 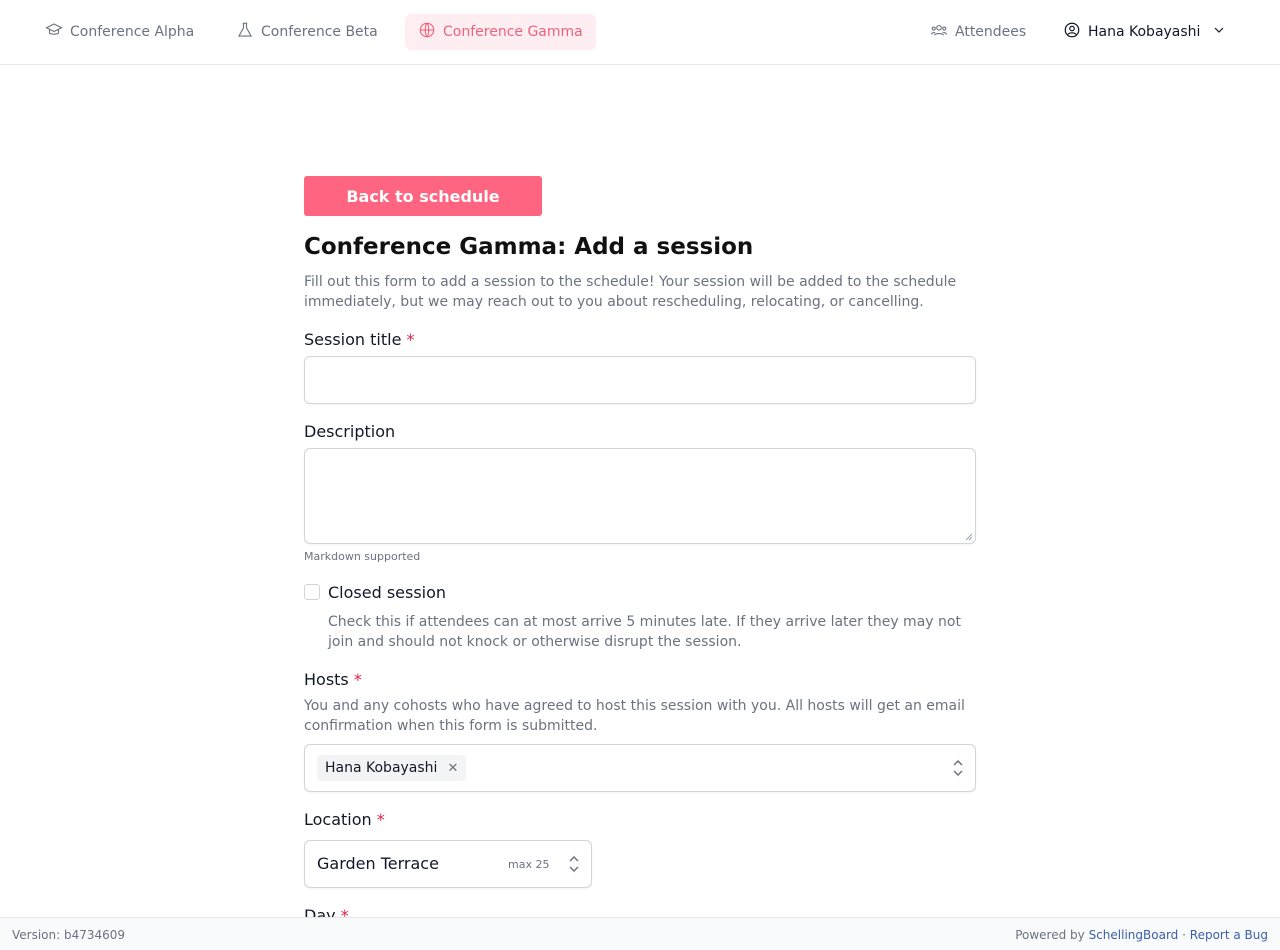 I want to click on version-text: Version: b4734609, so click(x=69, y=935).